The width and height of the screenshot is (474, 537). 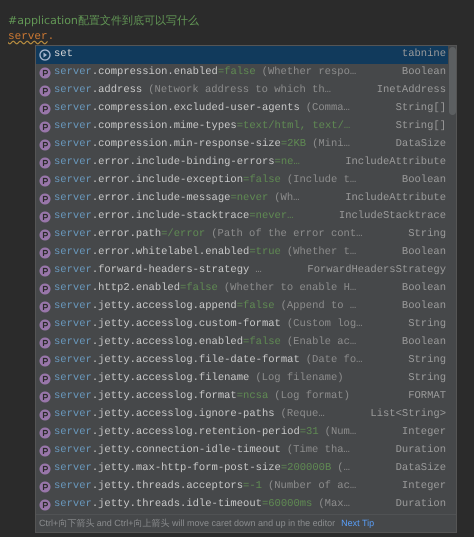 What do you see at coordinates (357, 523) in the screenshot?
I see `next-tip-link: Next Tip` at bounding box center [357, 523].